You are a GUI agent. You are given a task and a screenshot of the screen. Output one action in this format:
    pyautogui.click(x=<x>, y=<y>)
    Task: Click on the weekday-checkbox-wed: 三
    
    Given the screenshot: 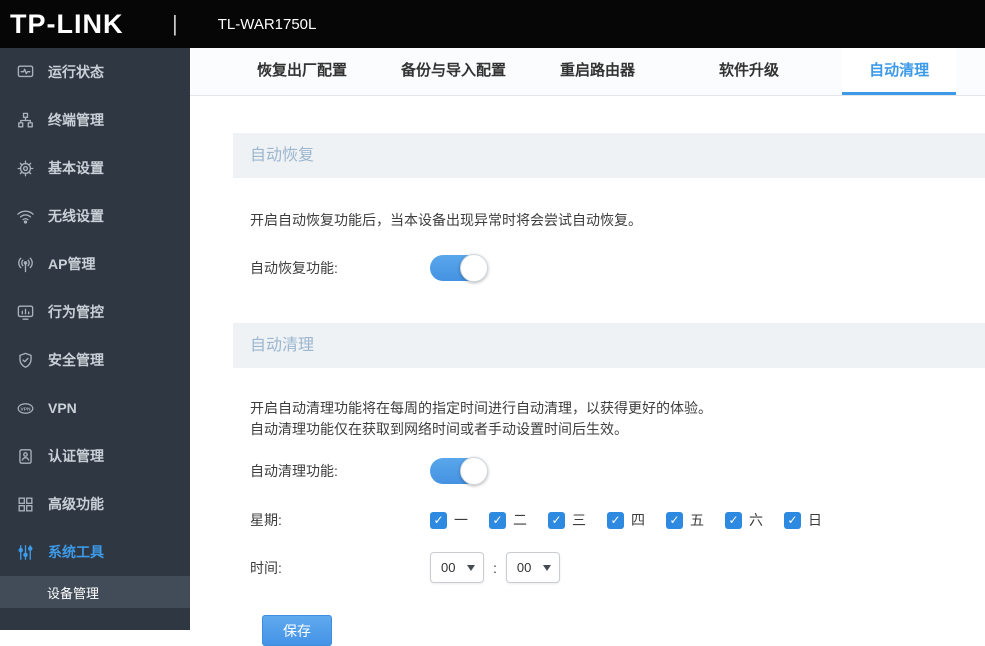 What is the action you would take?
    pyautogui.click(x=567, y=520)
    